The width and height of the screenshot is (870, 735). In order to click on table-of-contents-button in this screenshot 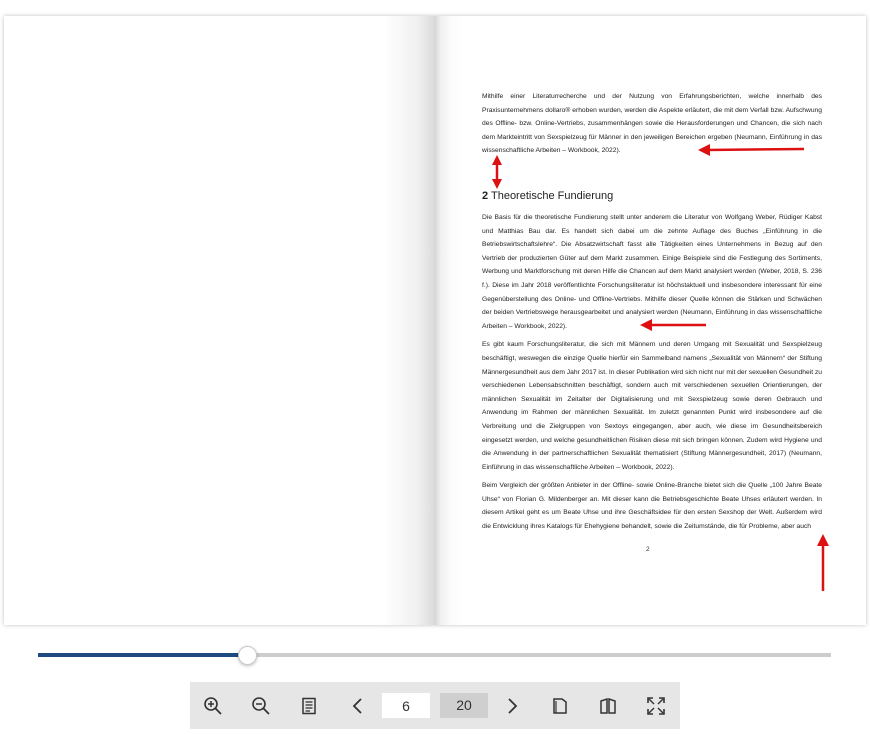, I will do `click(309, 706)`.